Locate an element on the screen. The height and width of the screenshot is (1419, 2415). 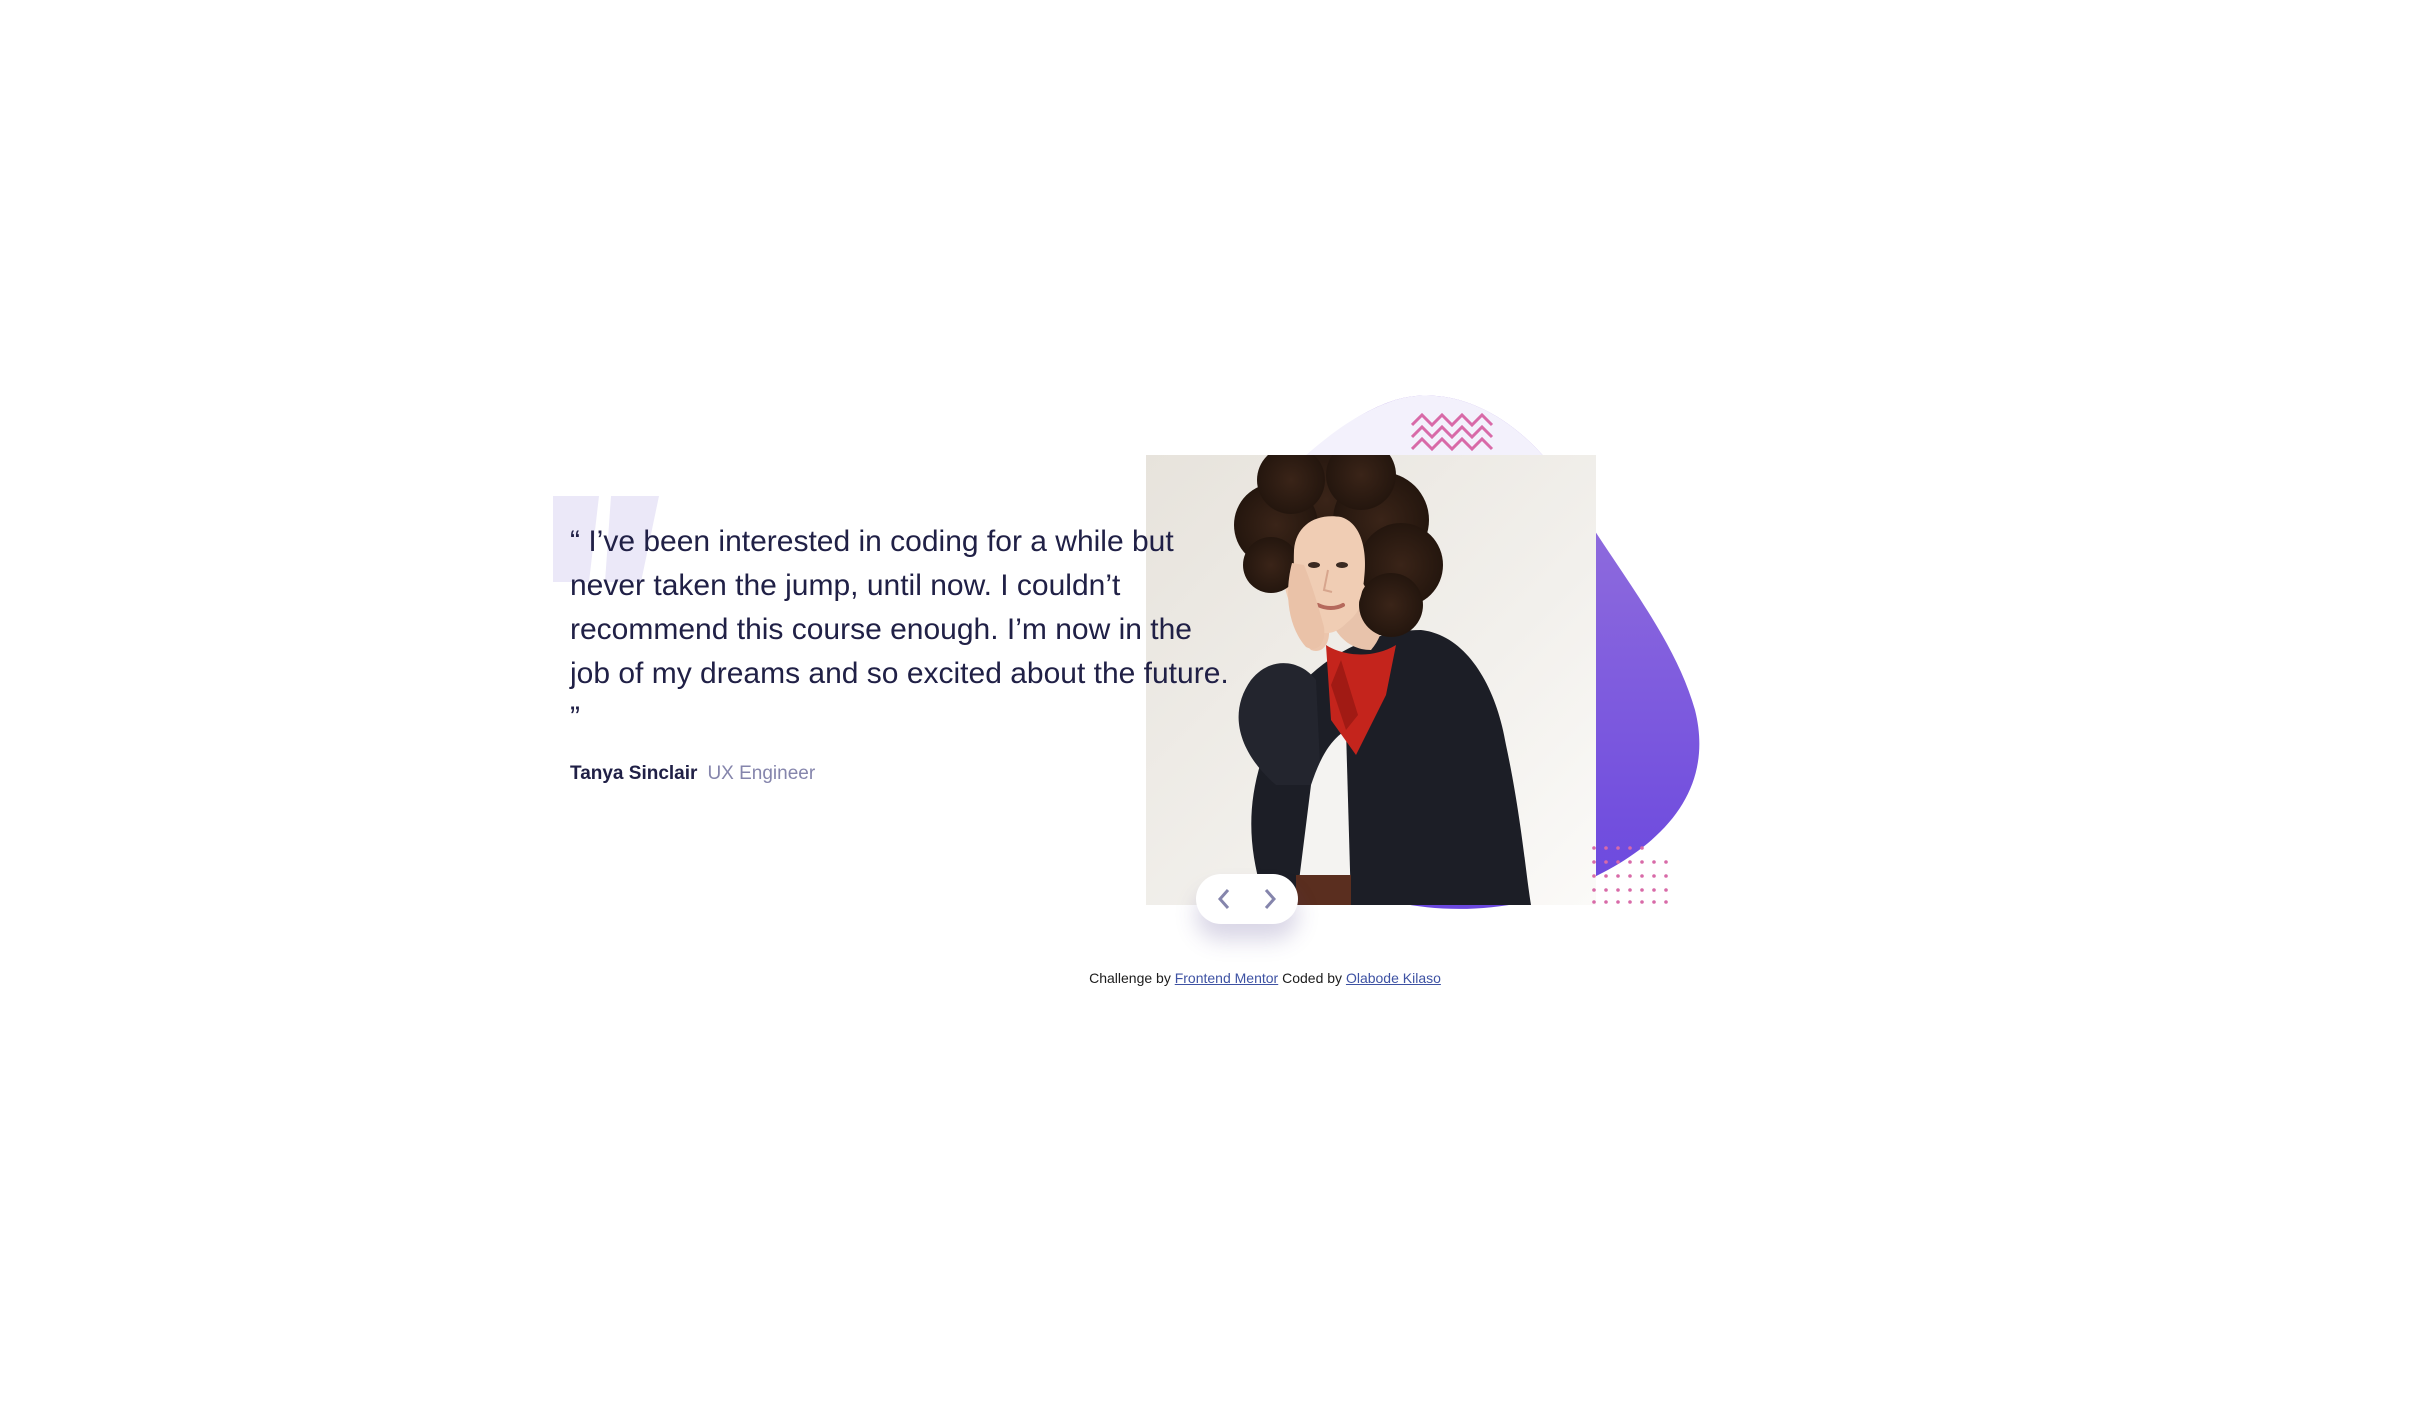
chevron-right-icon is located at coordinates (1270, 899).